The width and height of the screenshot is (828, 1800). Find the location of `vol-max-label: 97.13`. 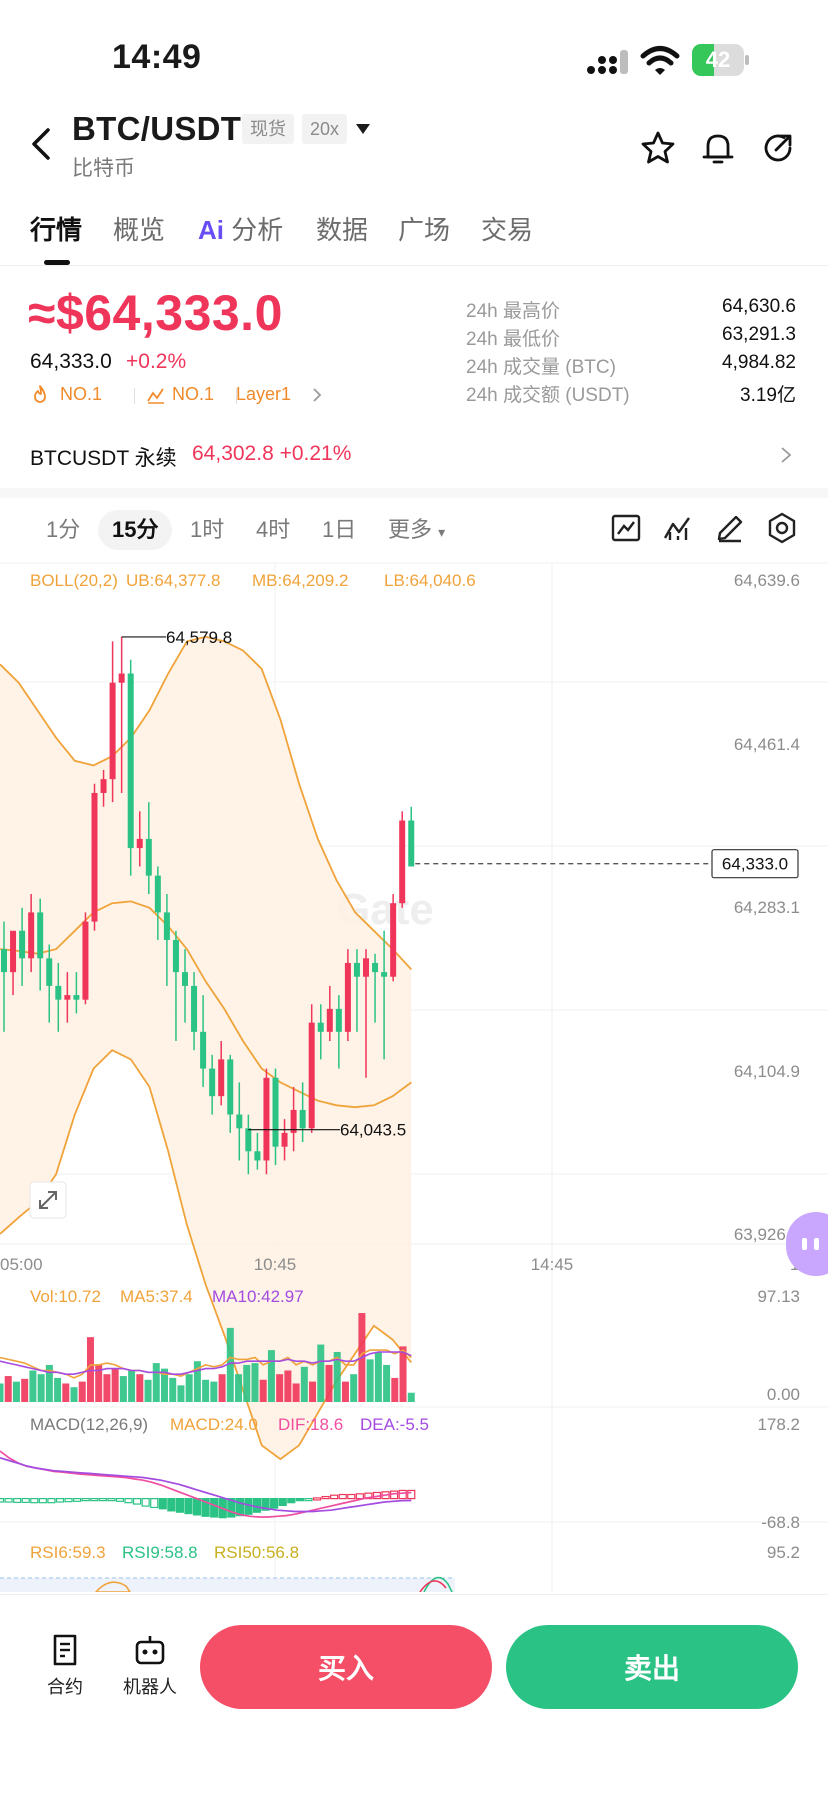

vol-max-label: 97.13 is located at coordinates (778, 1296).